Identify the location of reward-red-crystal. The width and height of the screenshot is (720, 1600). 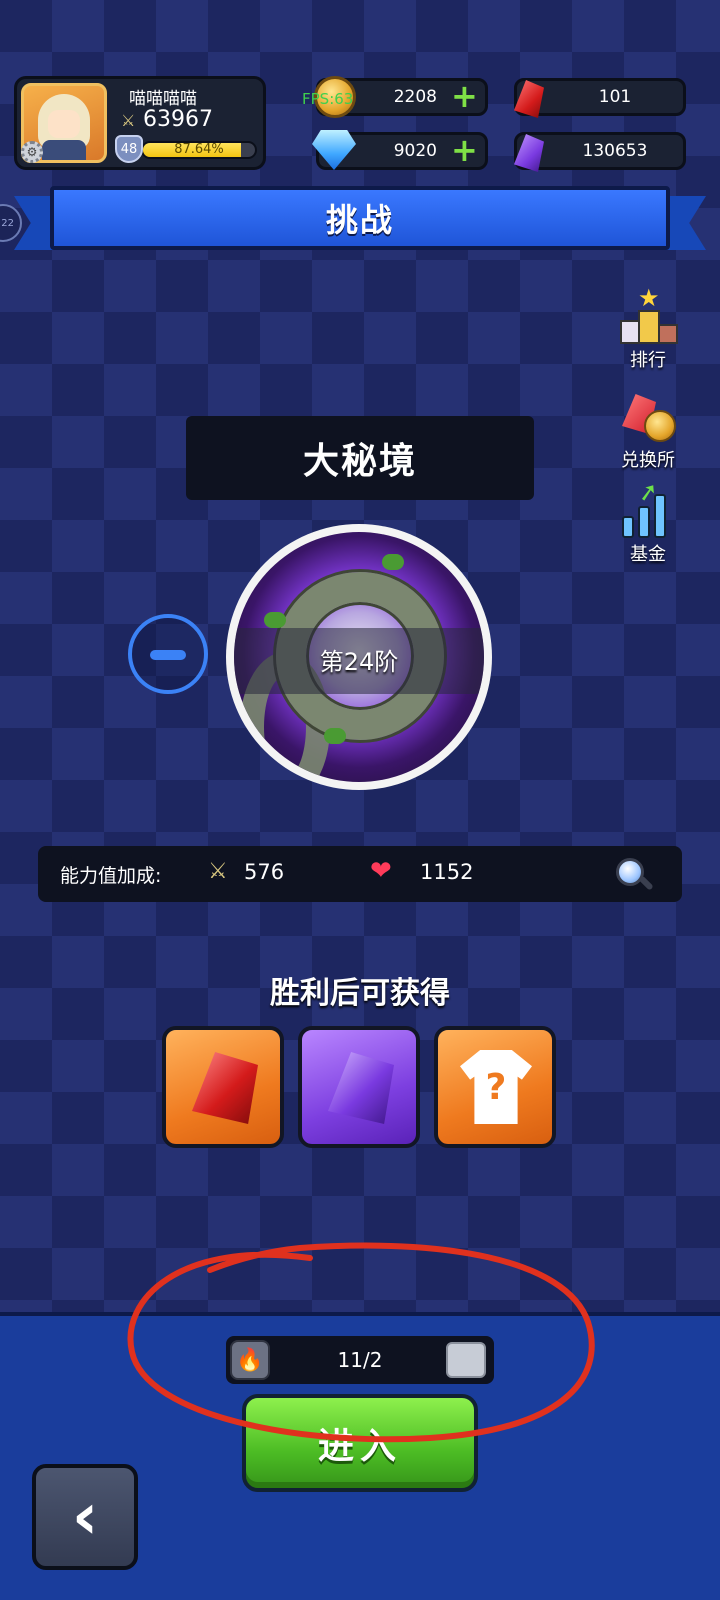
(223, 1087).